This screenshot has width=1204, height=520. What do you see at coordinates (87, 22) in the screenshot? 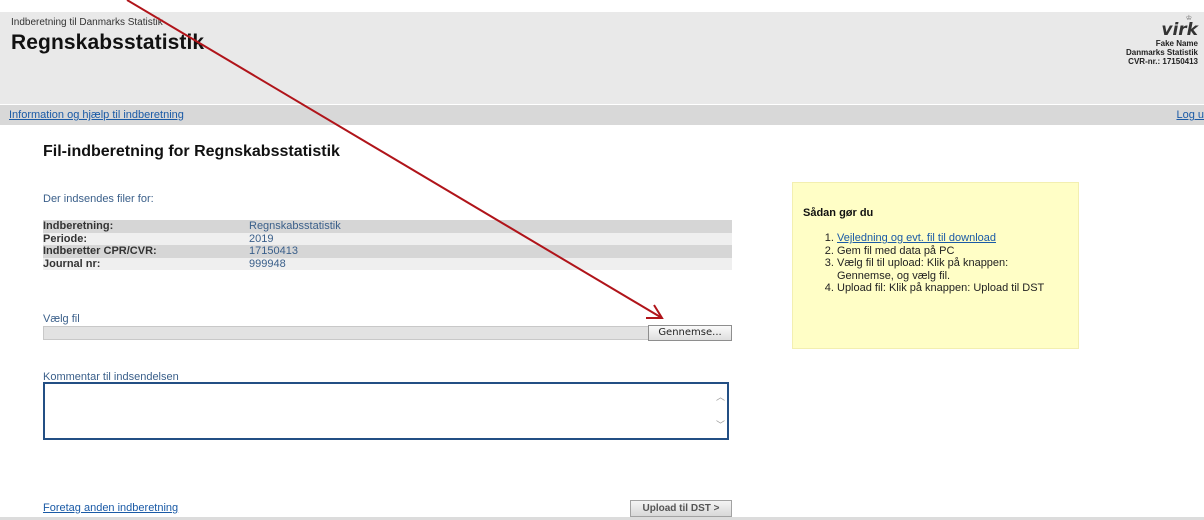
I see `header-subtitle: Indberetning til Danmarks Statistik` at bounding box center [87, 22].